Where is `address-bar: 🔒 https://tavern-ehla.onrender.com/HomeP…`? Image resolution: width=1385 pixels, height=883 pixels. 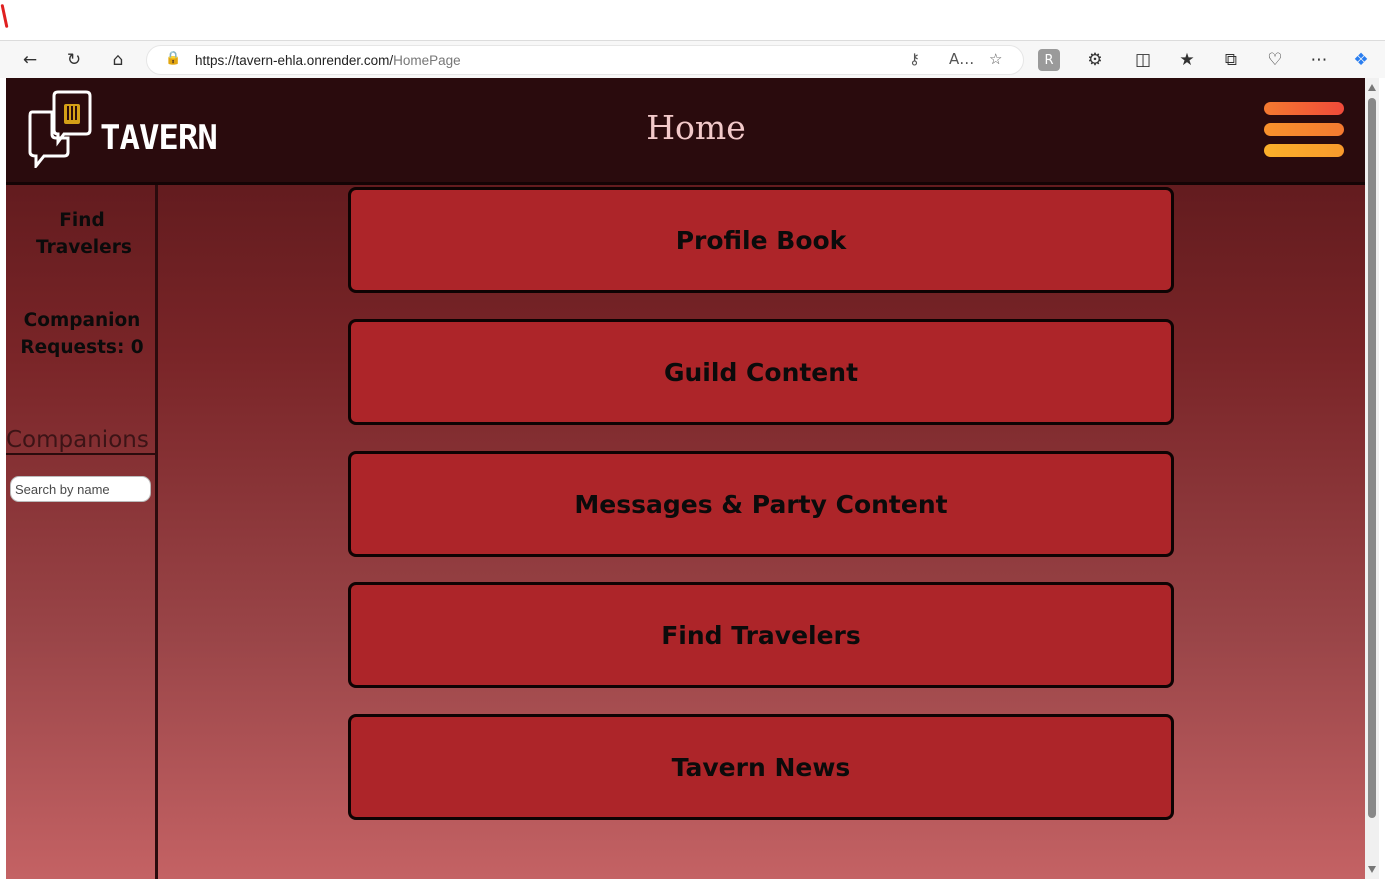 address-bar: 🔒 https://tavern-ehla.onrender.com/HomeP… is located at coordinates (585, 60).